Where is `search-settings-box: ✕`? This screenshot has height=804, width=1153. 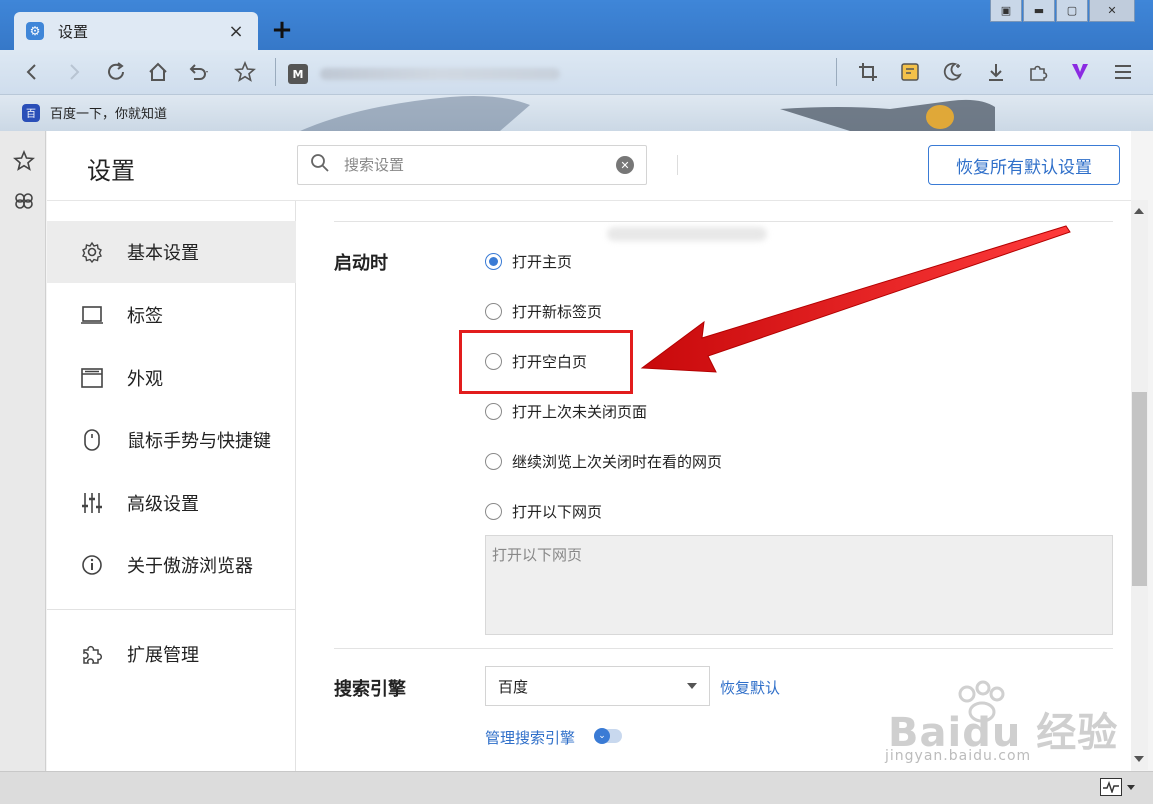 search-settings-box: ✕ is located at coordinates (472, 165).